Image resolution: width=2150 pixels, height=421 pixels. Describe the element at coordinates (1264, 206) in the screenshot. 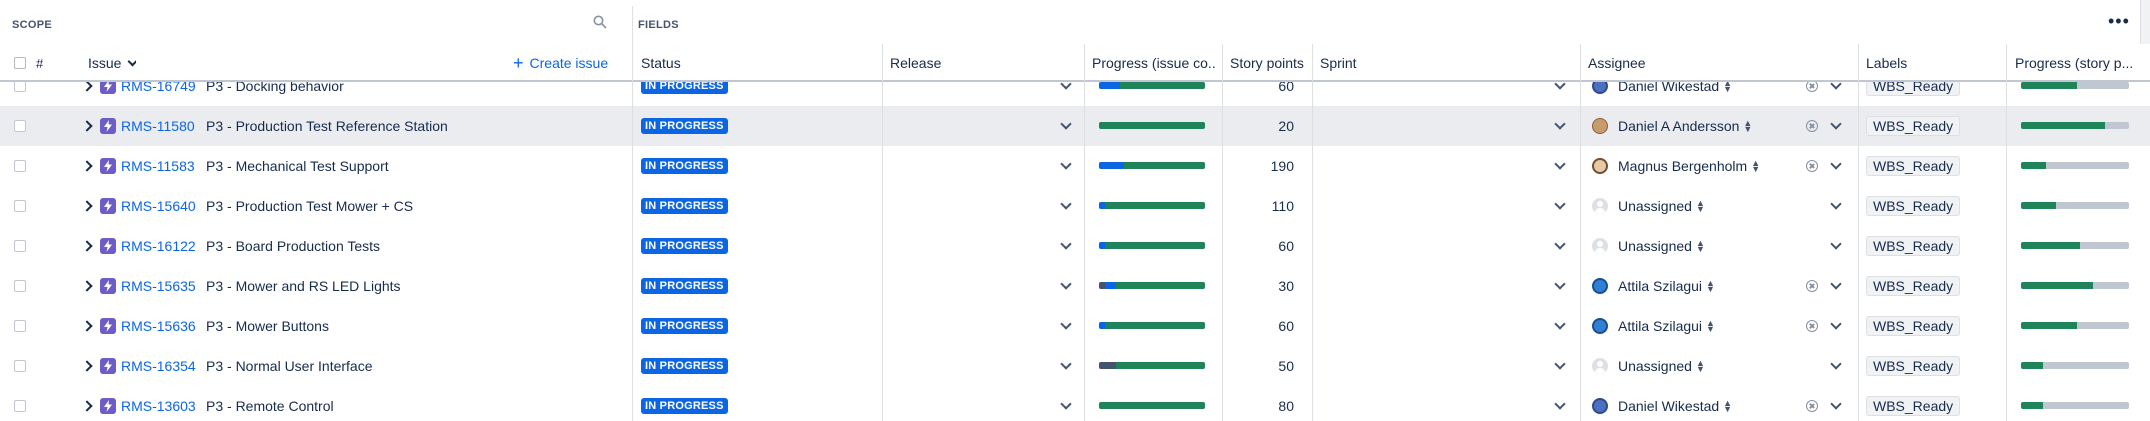

I see `story-points-value: 110` at that location.